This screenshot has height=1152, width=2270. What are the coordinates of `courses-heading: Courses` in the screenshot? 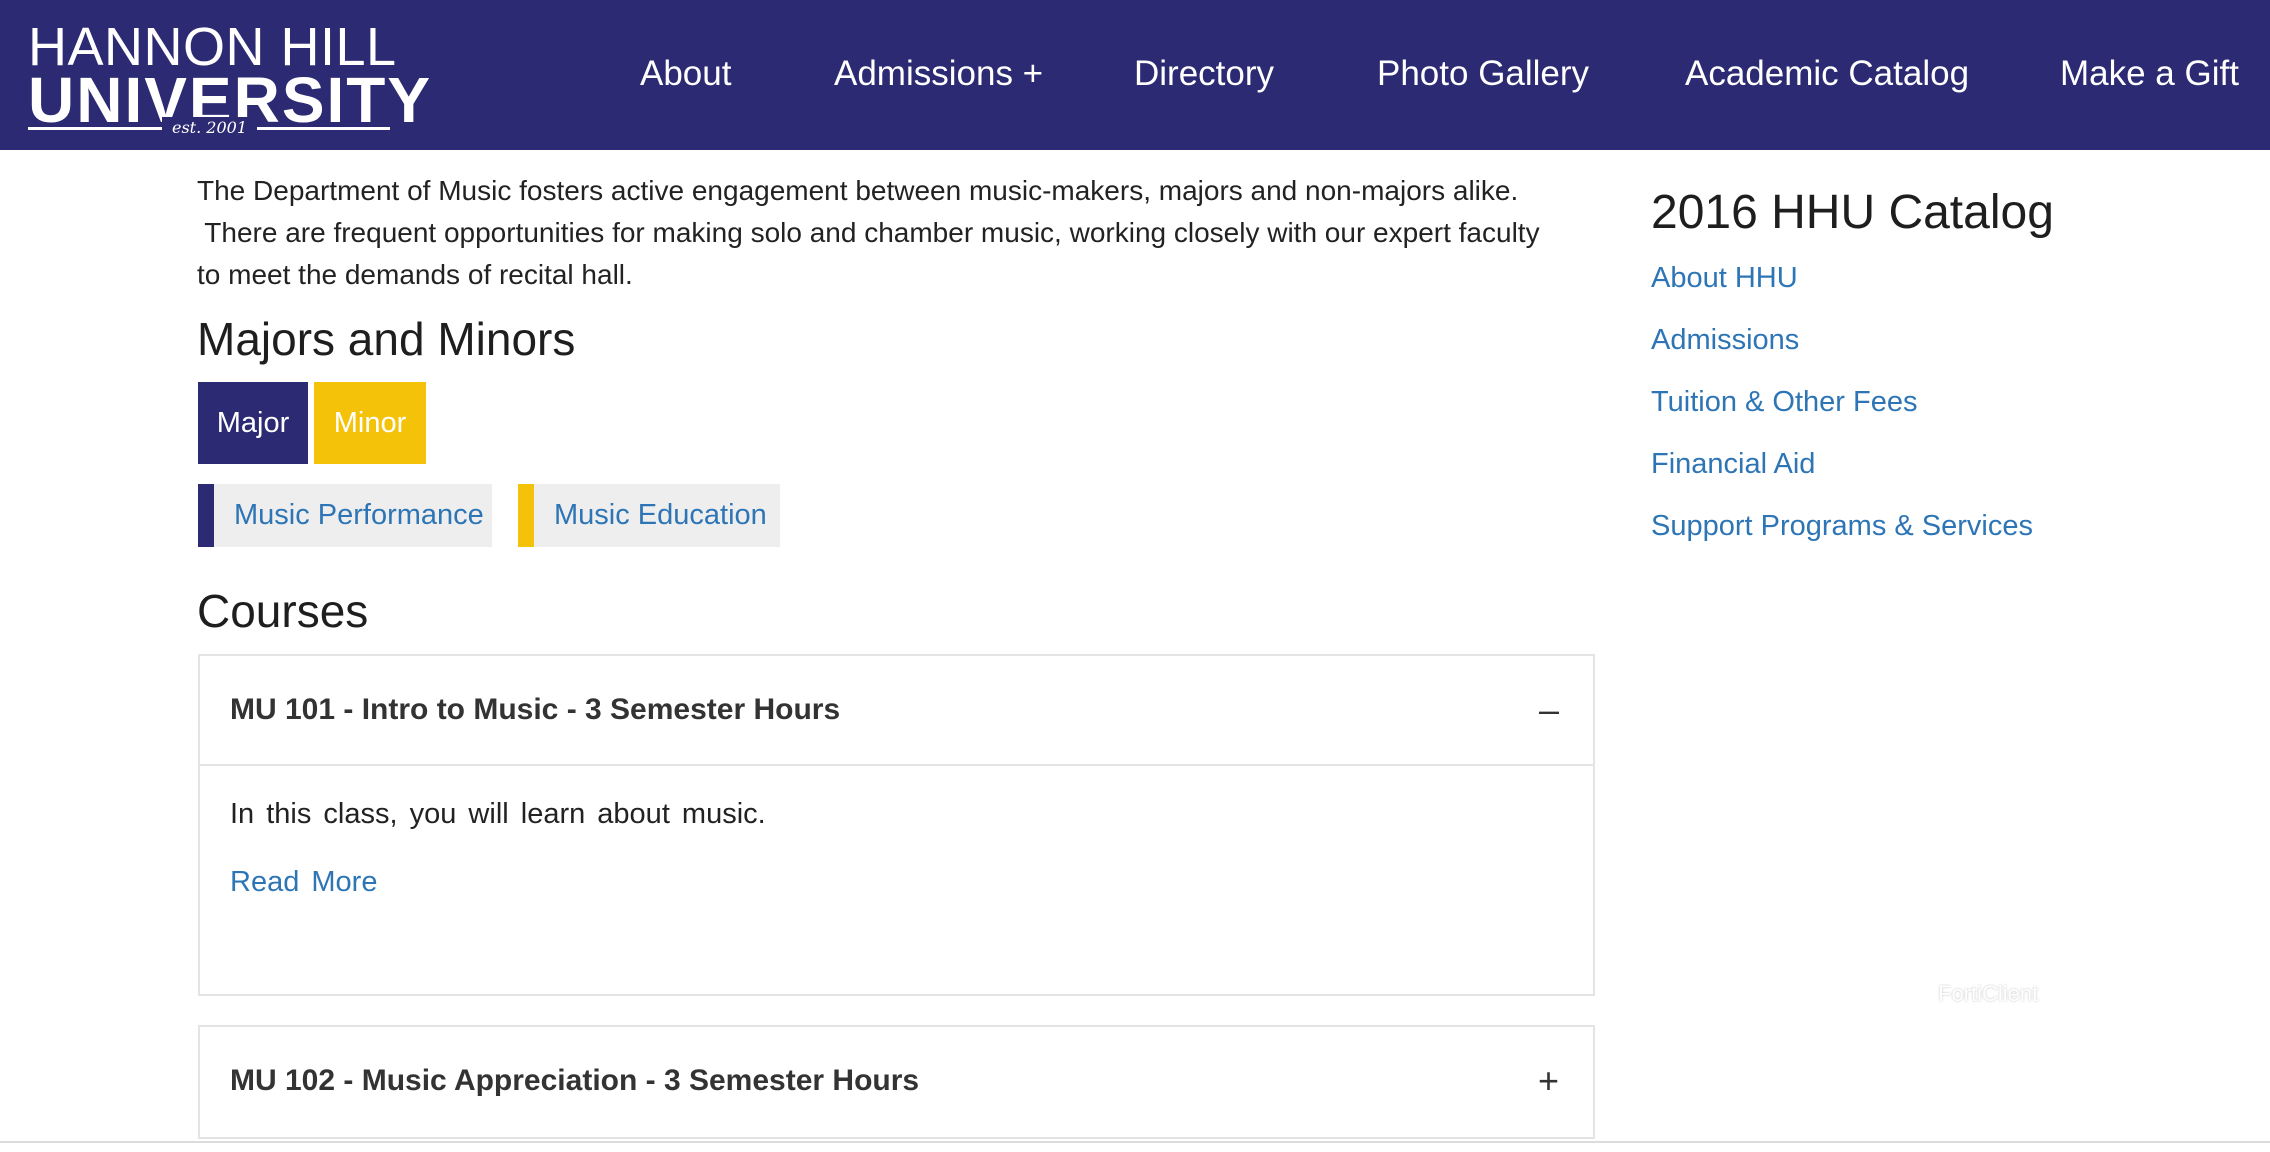 It's located at (283, 611).